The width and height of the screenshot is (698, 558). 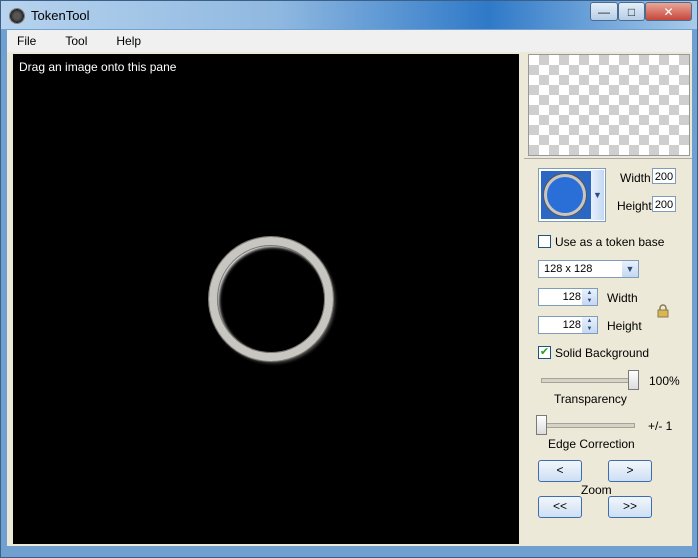 I want to click on divider, so click(x=608, y=158).